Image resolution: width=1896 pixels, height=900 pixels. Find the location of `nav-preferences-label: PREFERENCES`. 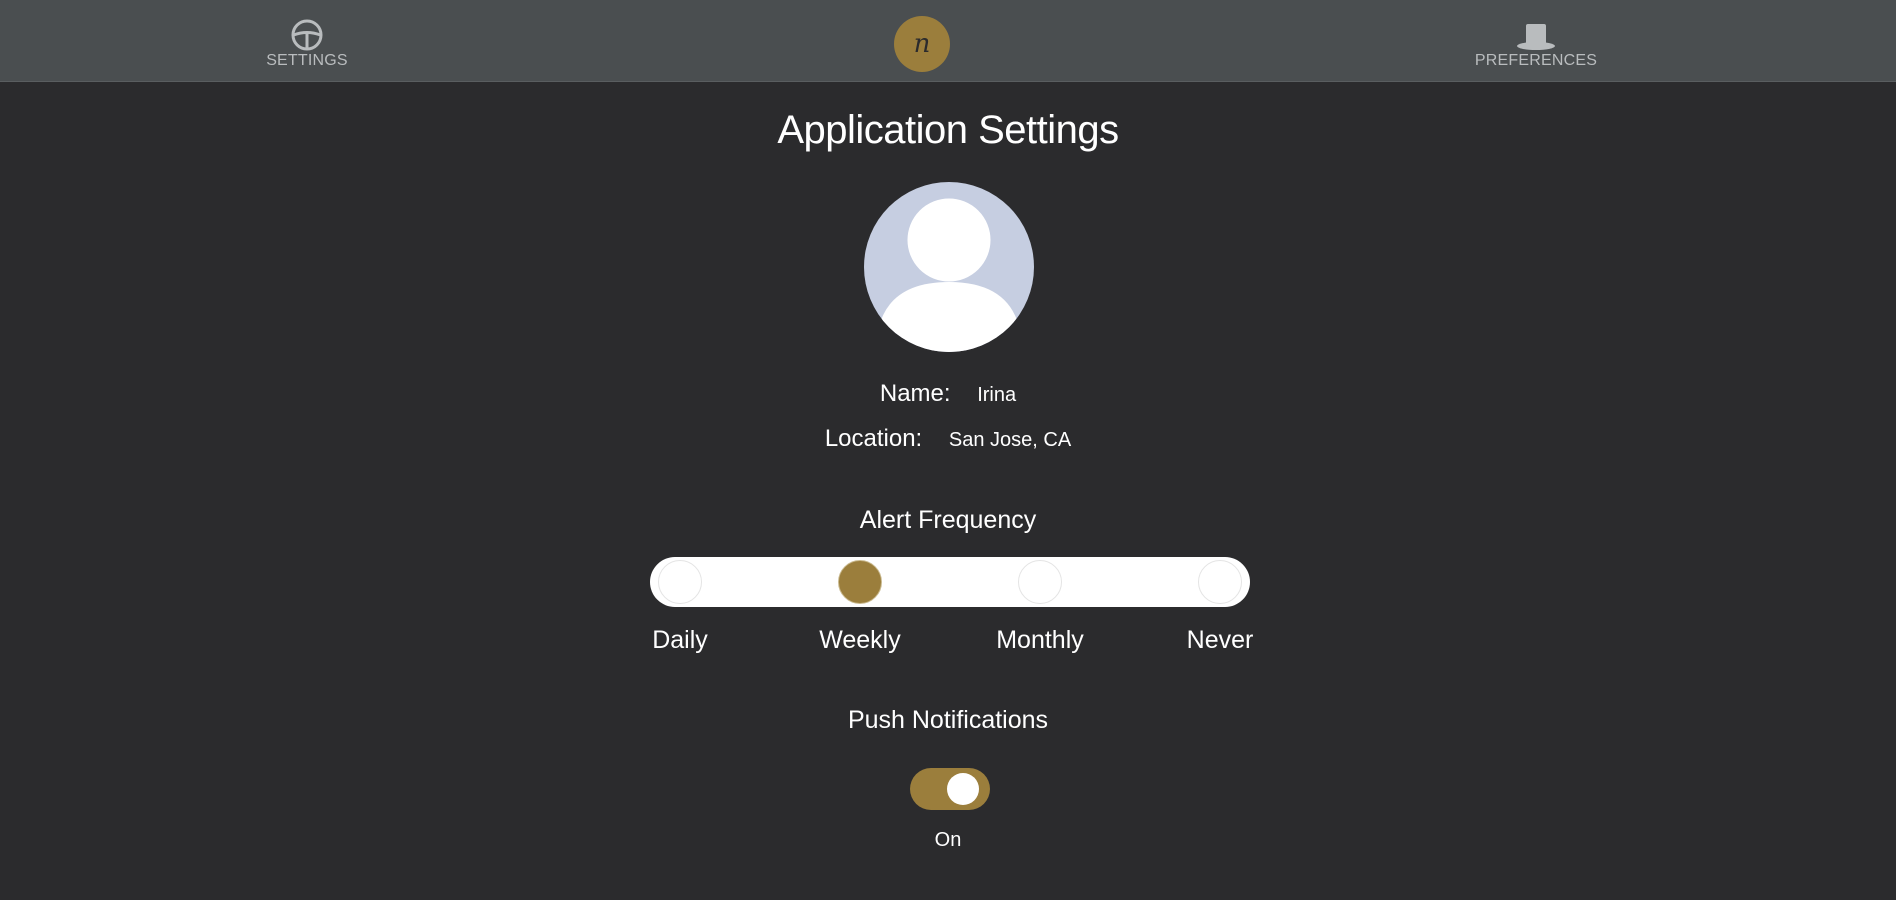

nav-preferences-label: PREFERENCES is located at coordinates (1536, 60).